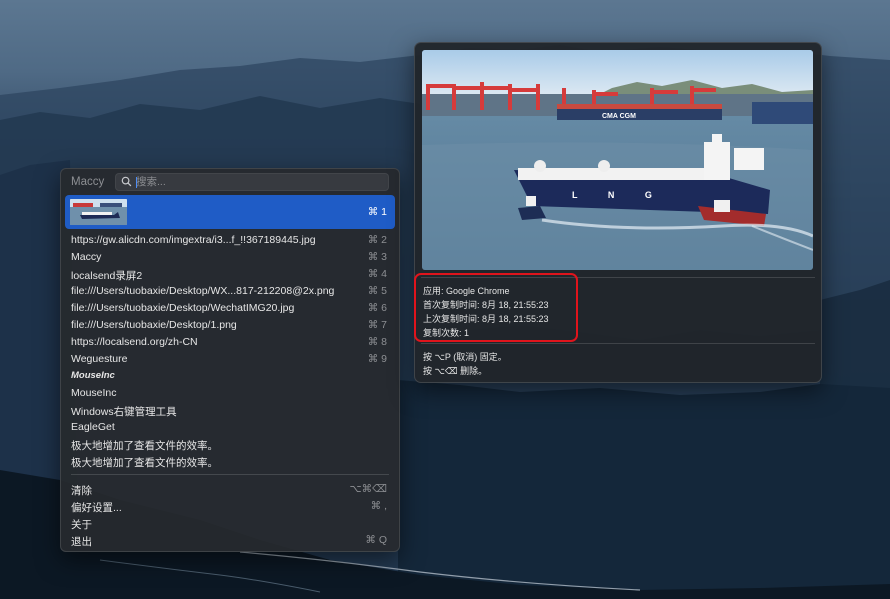  What do you see at coordinates (465, 357) in the screenshot?
I see `pin-hint: 按 ⌥P (取消) 固定。` at bounding box center [465, 357].